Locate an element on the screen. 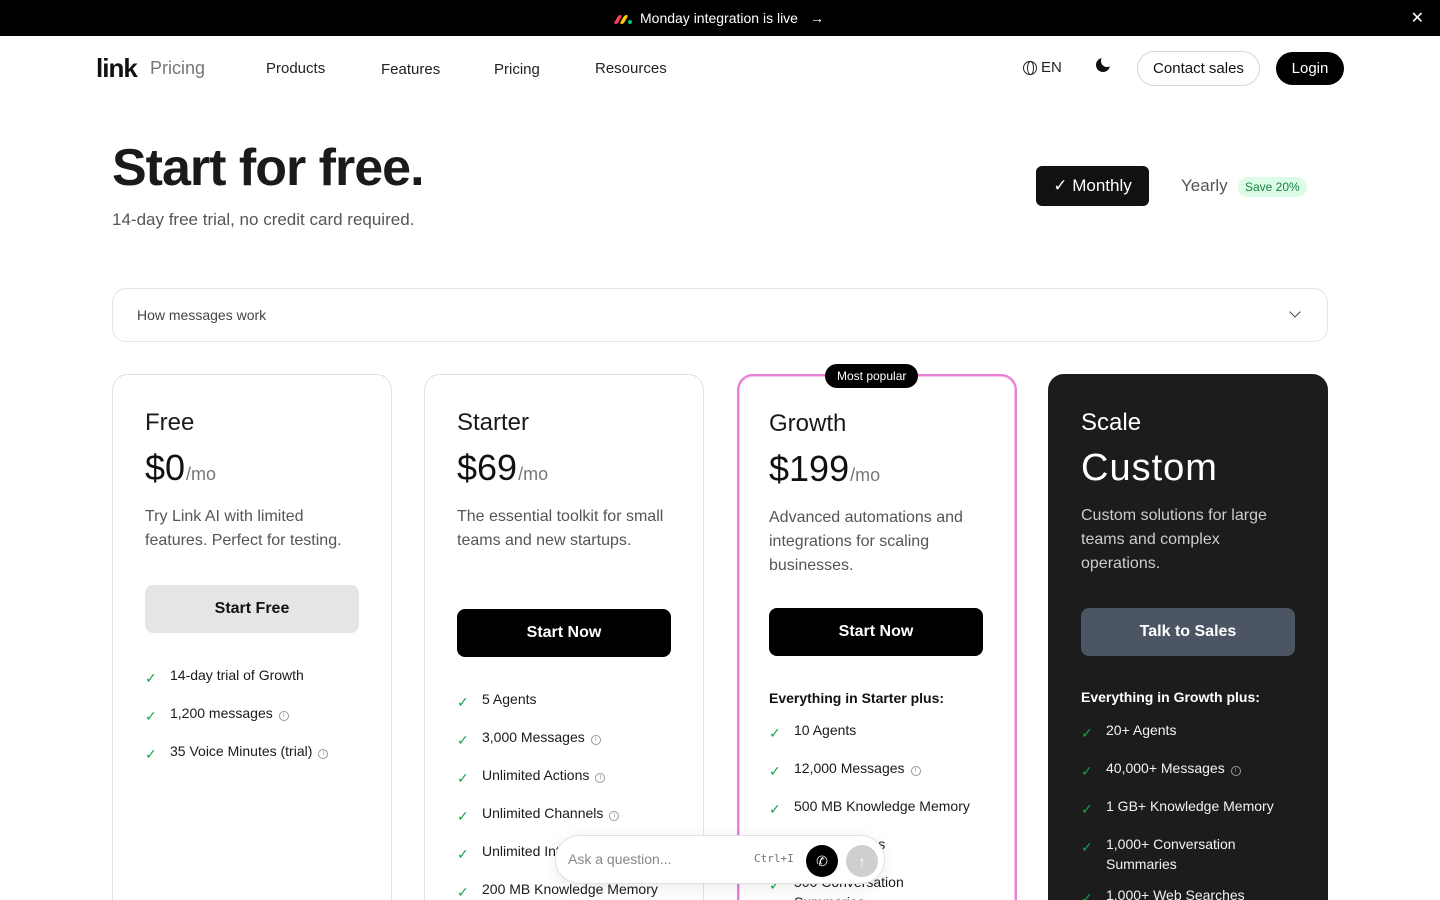 This screenshot has width=1440, height=900. billing-monthly-toggle: ✓ Monthly is located at coordinates (1092, 186).